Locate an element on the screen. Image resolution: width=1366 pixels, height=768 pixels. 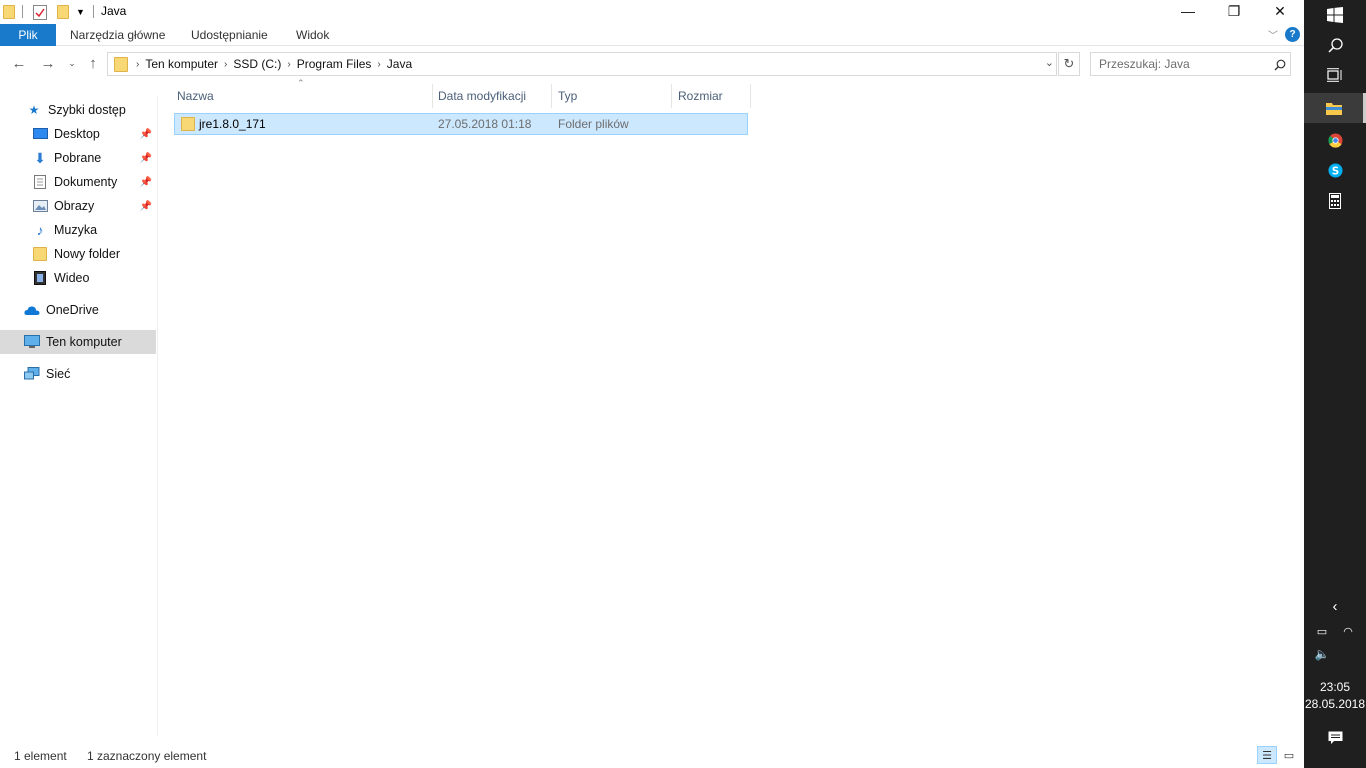
music-icon: ♪ is located at coordinates (40, 230).